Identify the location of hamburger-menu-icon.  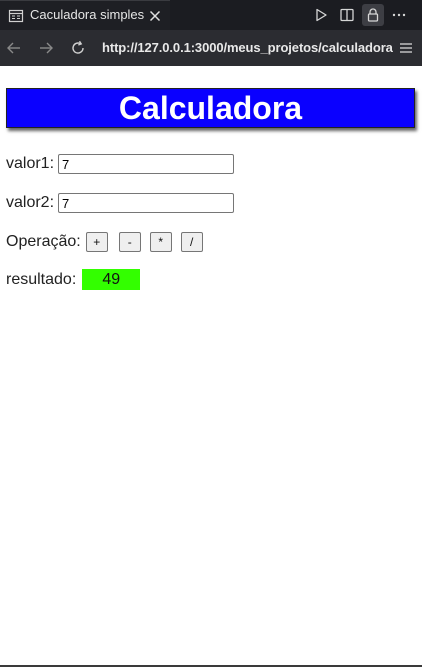
(406, 48).